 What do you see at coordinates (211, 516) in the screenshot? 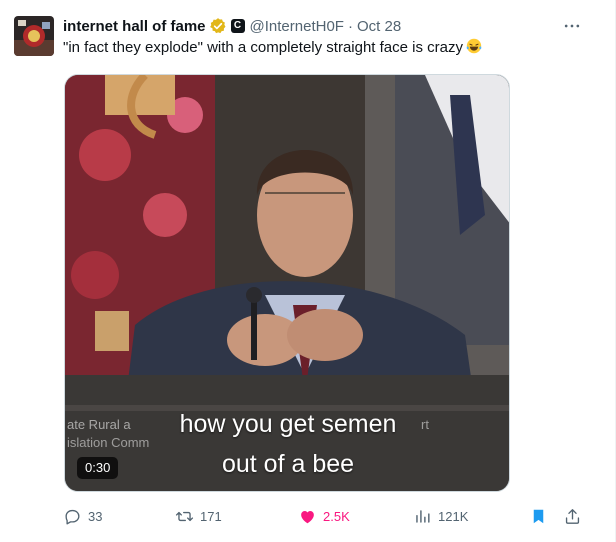
I see `repost-count: 171` at bounding box center [211, 516].